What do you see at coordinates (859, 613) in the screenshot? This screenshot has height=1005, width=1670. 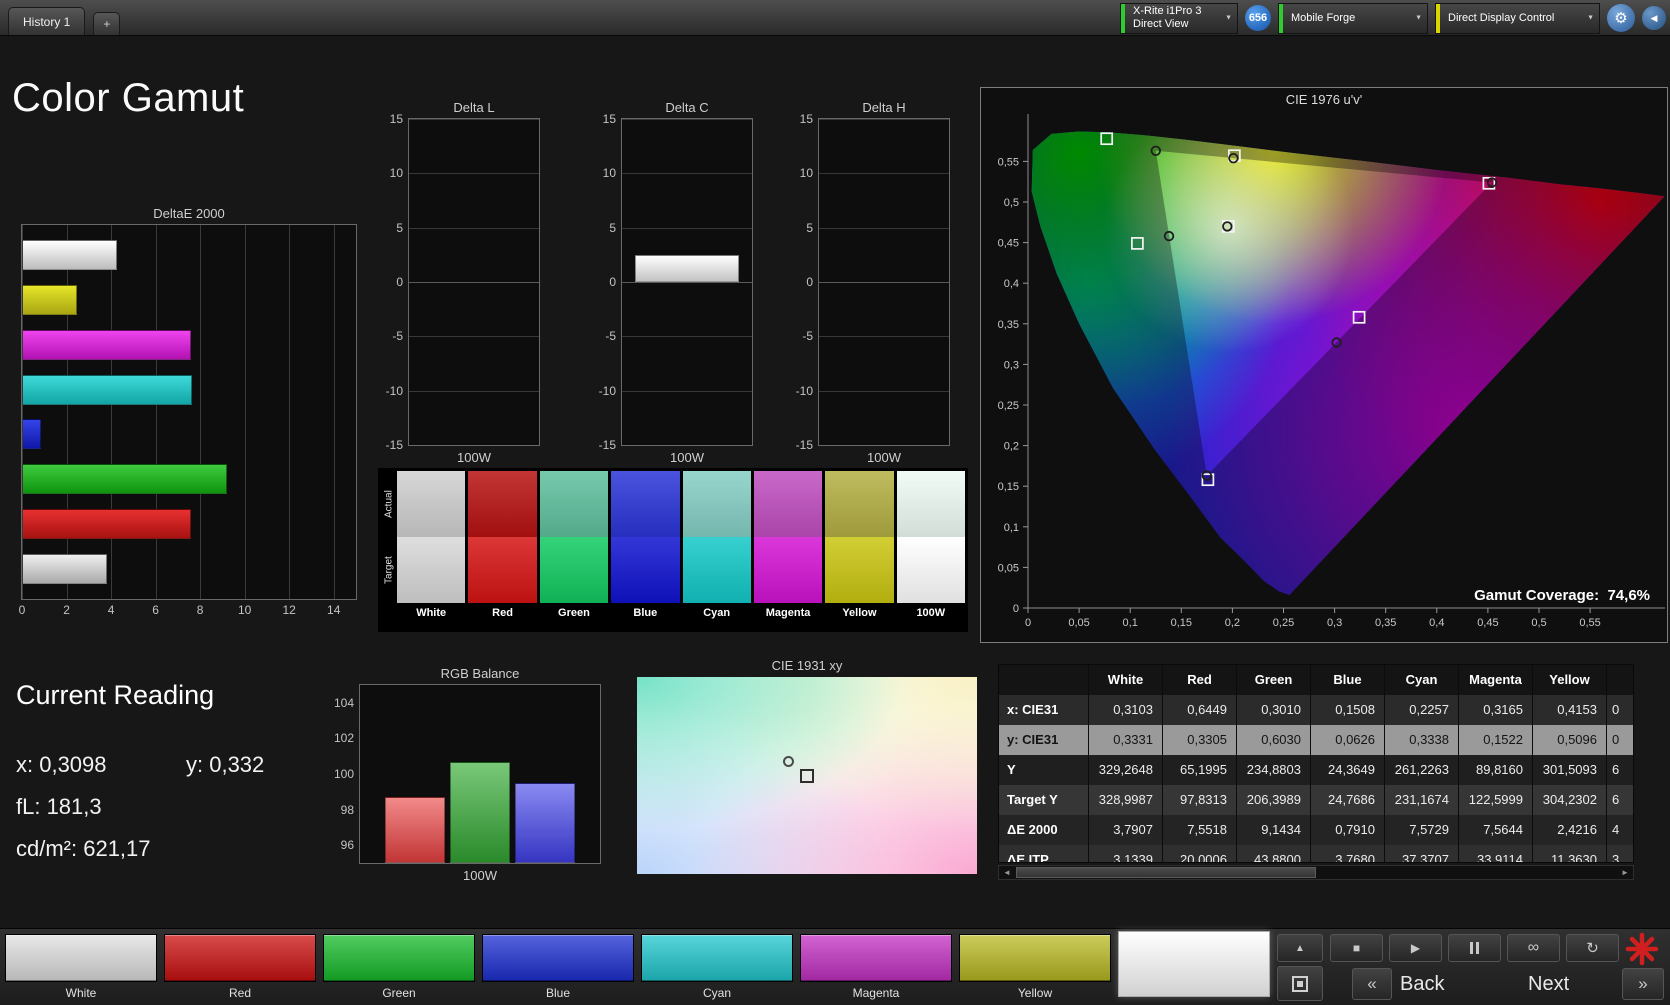 I see `swatch-label: Yellow` at bounding box center [859, 613].